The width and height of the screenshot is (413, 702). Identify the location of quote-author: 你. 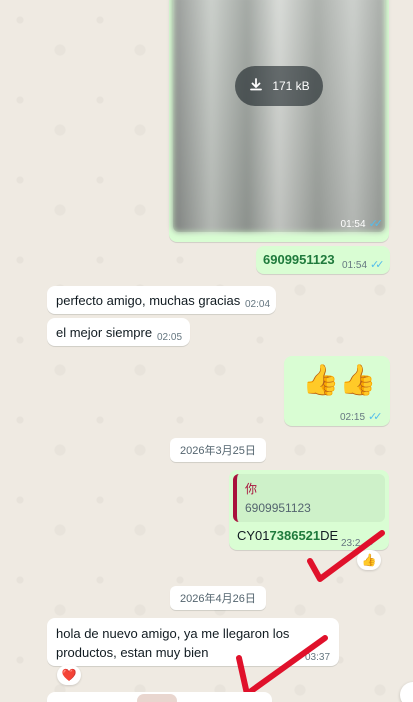
(251, 489).